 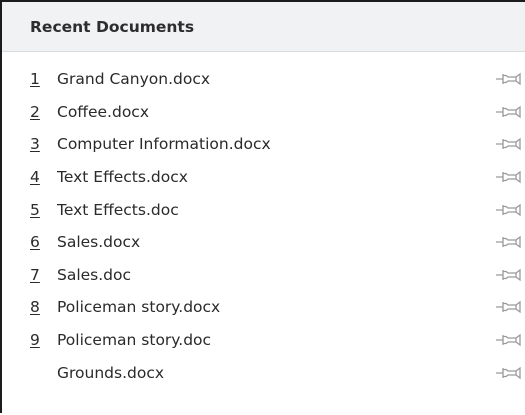 What do you see at coordinates (263, 275) in the screenshot?
I see `recent-document-item: 7 Sales.doc` at bounding box center [263, 275].